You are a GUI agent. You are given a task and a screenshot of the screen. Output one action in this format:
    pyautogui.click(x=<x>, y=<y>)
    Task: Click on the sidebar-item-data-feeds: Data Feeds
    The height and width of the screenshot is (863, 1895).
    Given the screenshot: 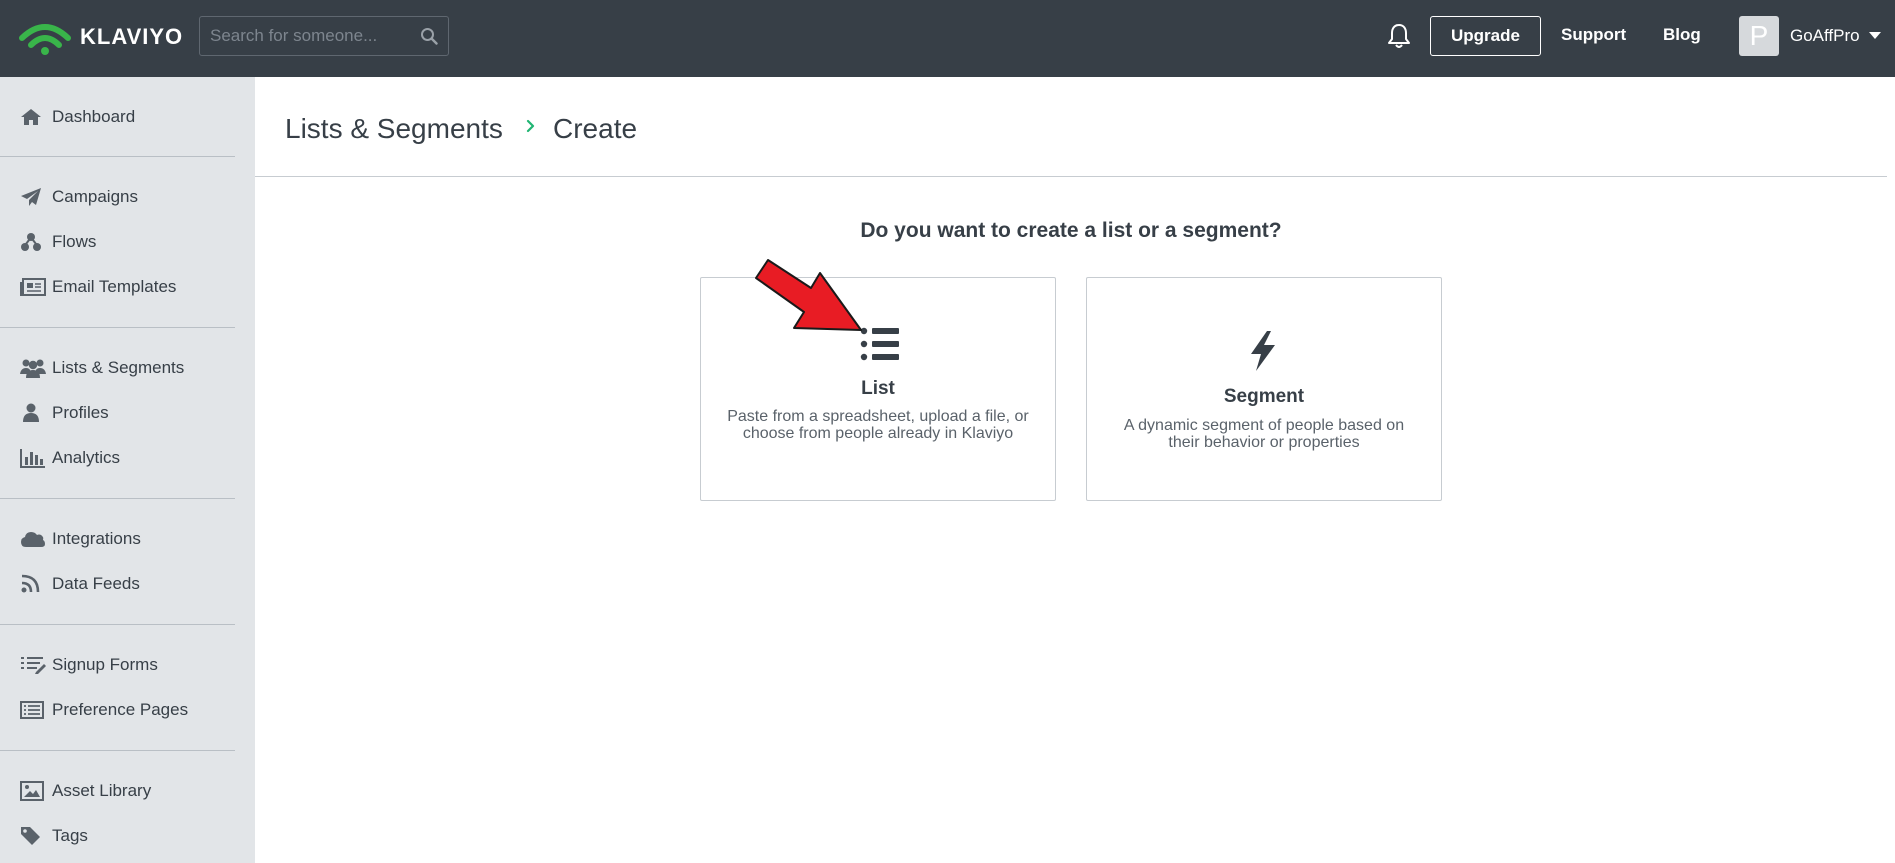 What is the action you would take?
    pyautogui.click(x=117, y=584)
    